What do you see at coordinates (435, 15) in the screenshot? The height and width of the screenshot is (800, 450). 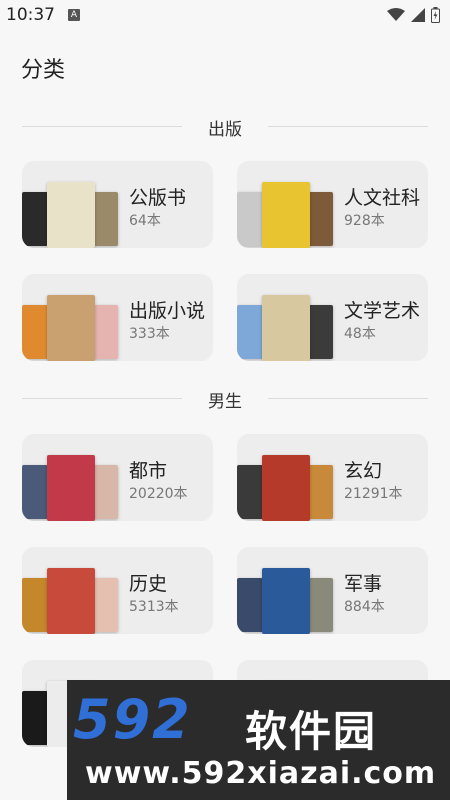 I see `battery-icon` at bounding box center [435, 15].